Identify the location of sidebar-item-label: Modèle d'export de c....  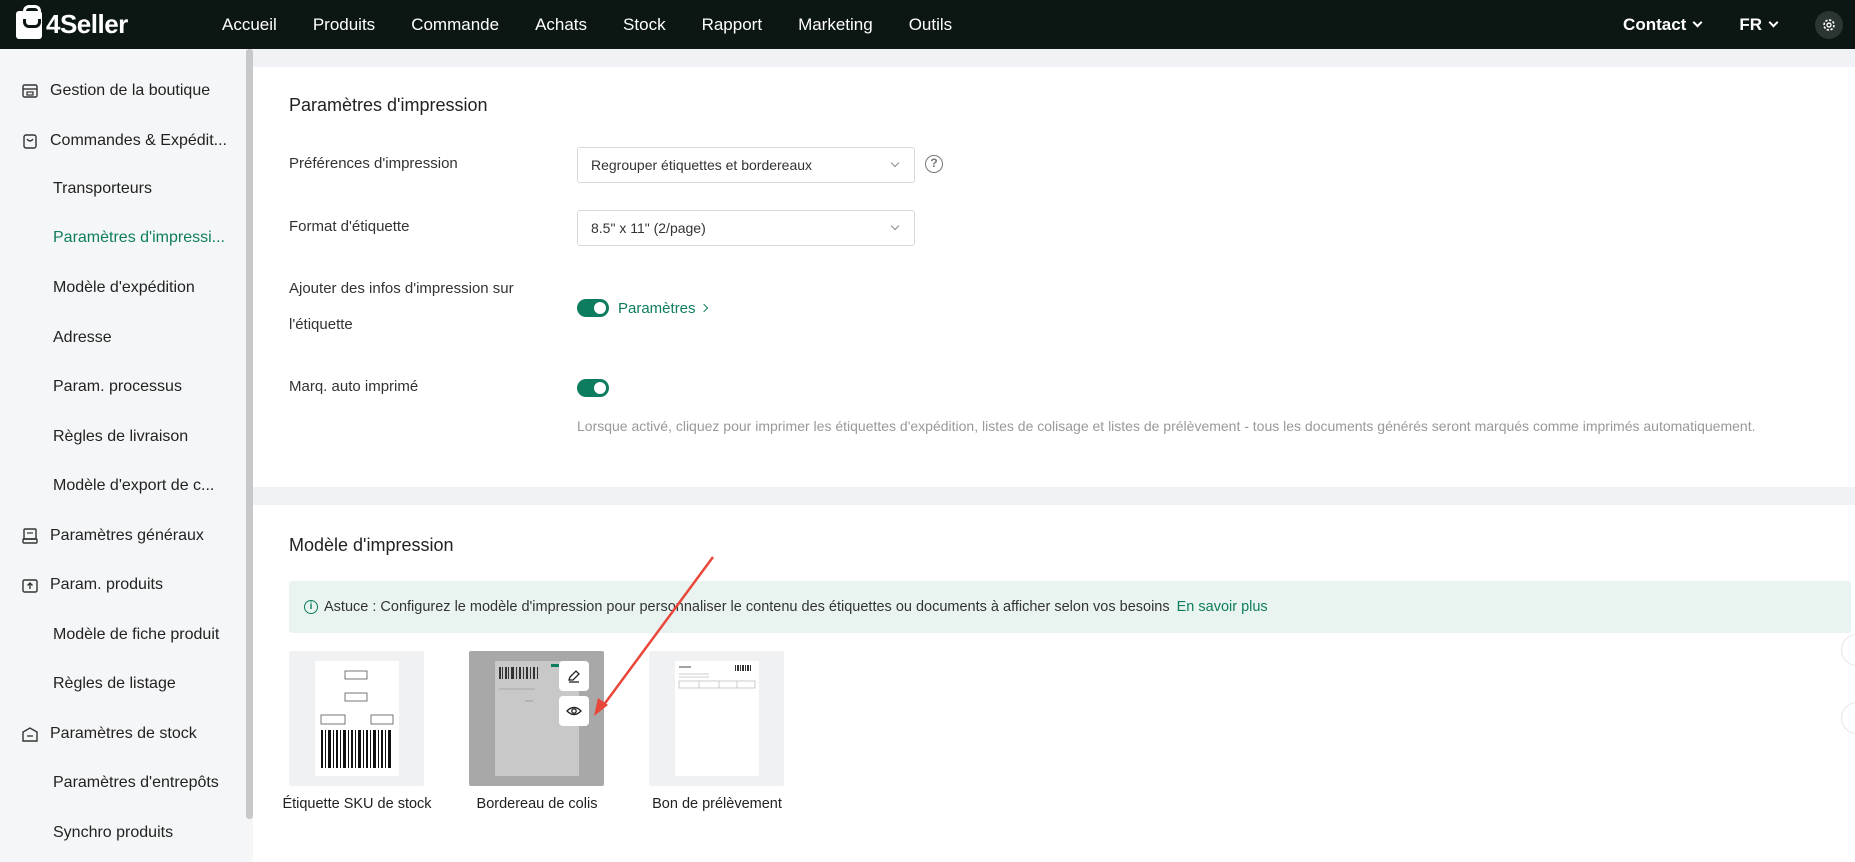
(134, 485).